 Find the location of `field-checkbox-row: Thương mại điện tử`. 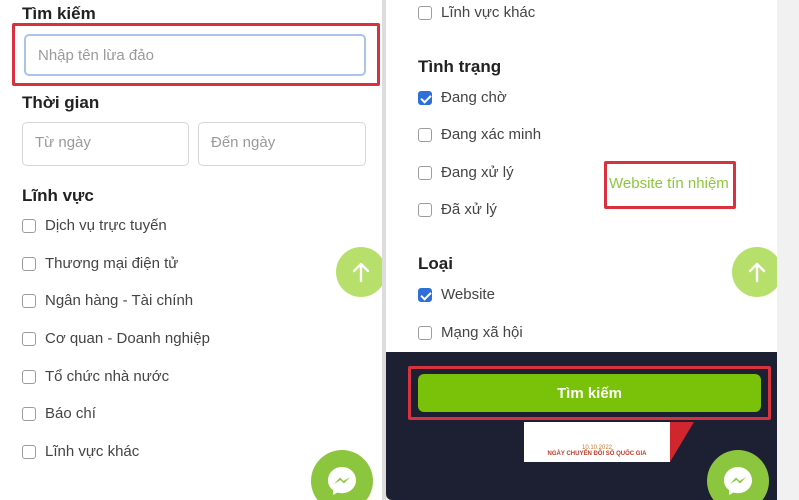

field-checkbox-row: Thương mại điện tử is located at coordinates (100, 263).